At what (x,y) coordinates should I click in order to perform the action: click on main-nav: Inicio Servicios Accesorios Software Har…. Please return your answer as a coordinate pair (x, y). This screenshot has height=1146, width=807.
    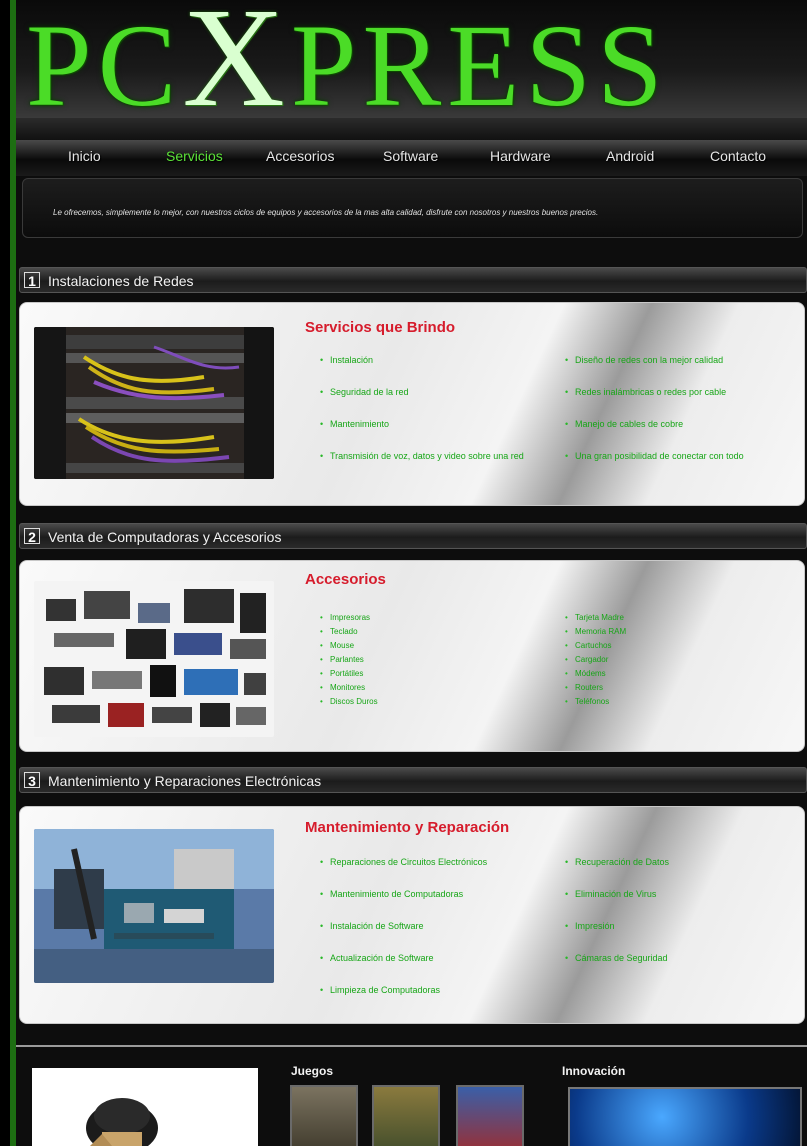
    Looking at the image, I should click on (411, 158).